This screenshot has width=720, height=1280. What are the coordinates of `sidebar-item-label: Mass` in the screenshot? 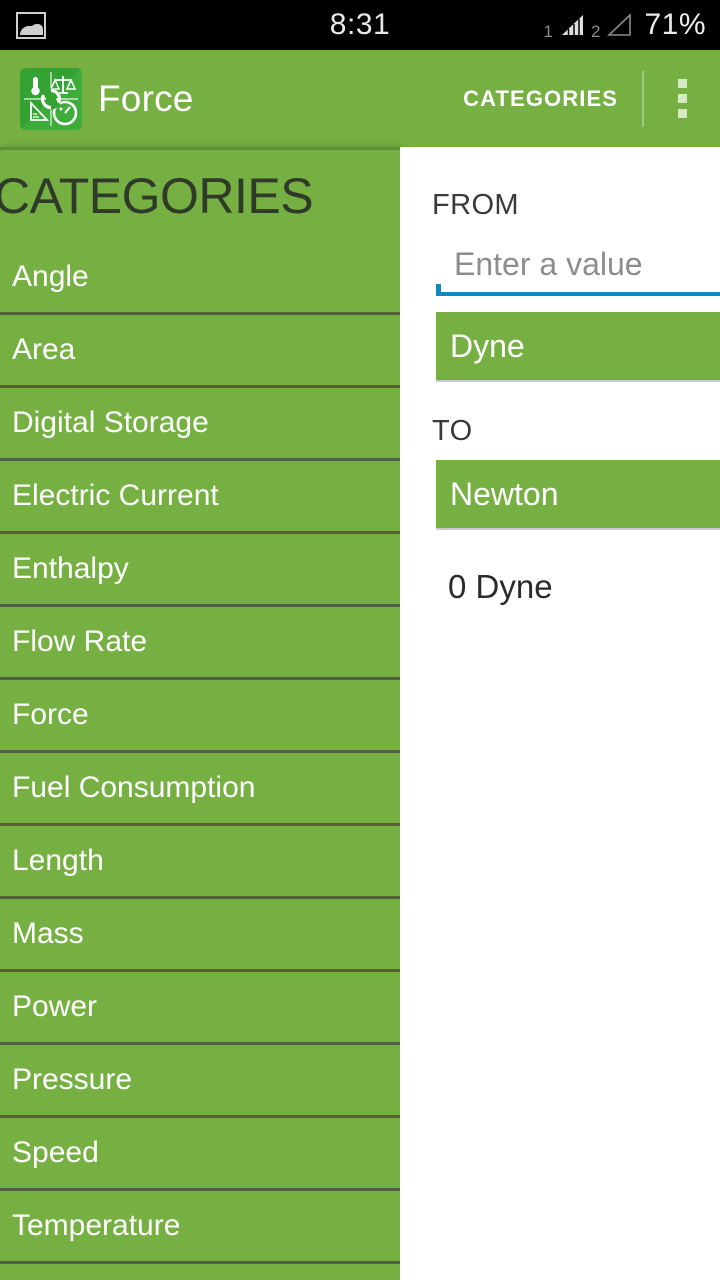 It's located at (48, 933).